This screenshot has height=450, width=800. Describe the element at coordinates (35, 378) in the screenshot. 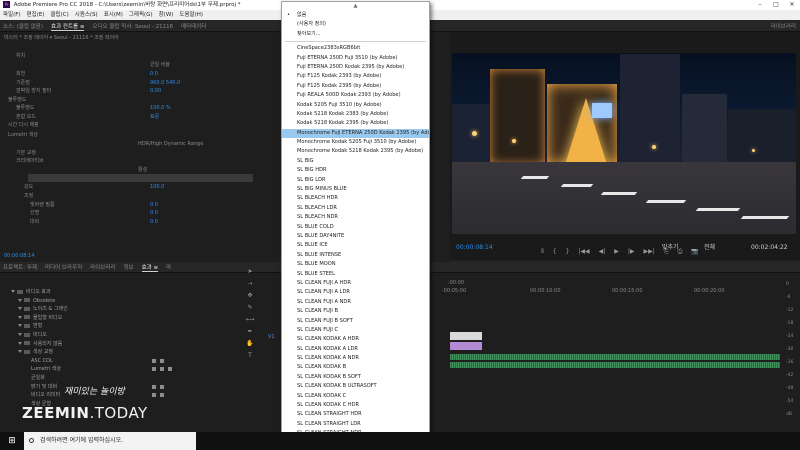

I see `effects-item: 균일화` at that location.